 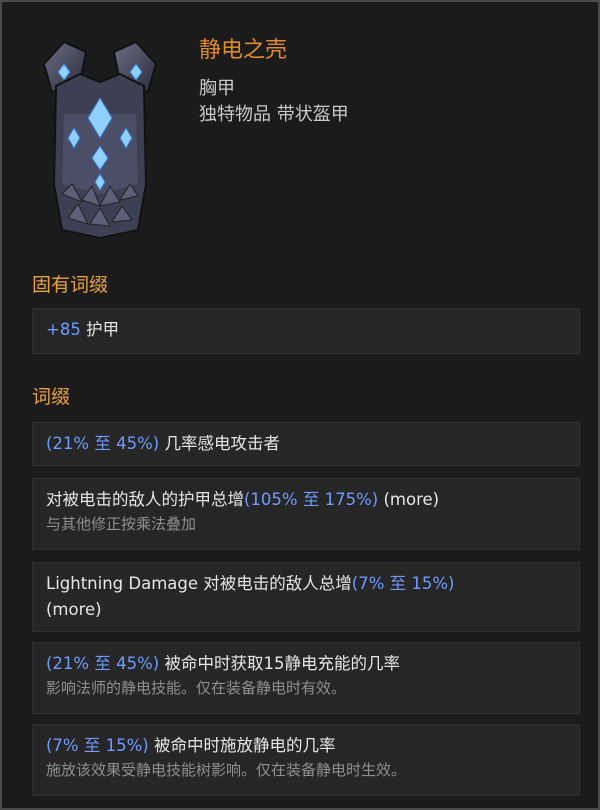 I want to click on affix-text: 被命中时获取15静电充能的几率, so click(x=282, y=663).